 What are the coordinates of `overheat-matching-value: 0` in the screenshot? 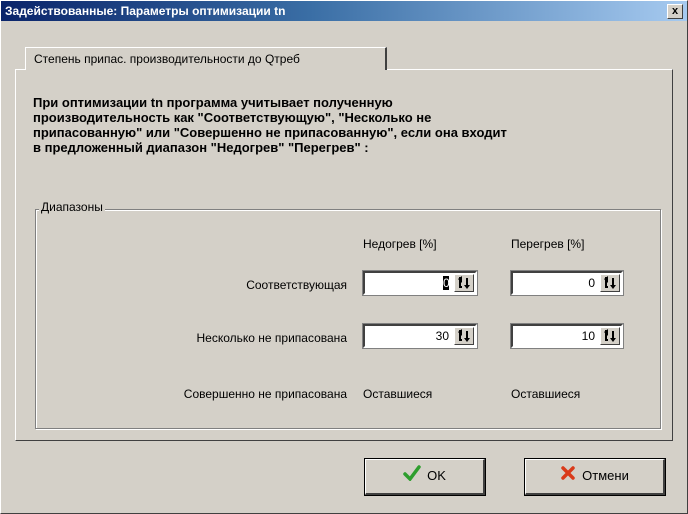 It's located at (591, 283).